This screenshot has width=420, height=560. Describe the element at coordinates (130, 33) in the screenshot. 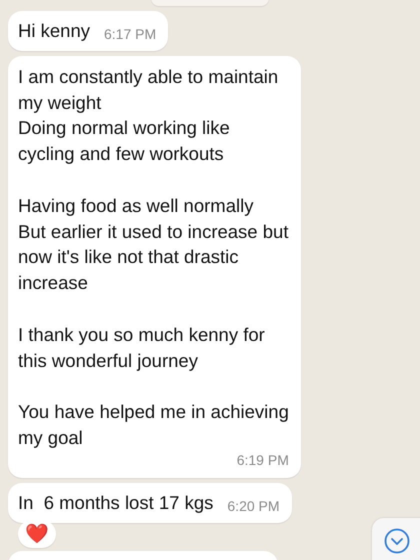

I see `message-time: 6:17 PM` at that location.